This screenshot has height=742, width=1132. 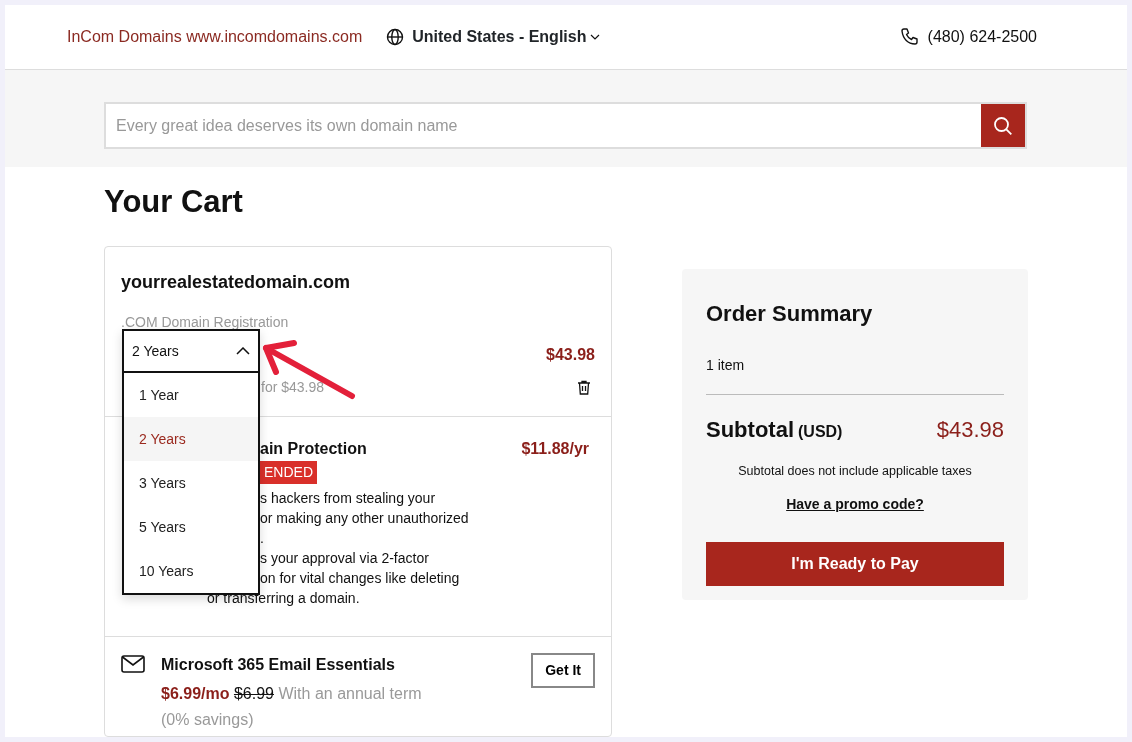 What do you see at coordinates (570, 355) in the screenshot?
I see `item-price: $43.98` at bounding box center [570, 355].